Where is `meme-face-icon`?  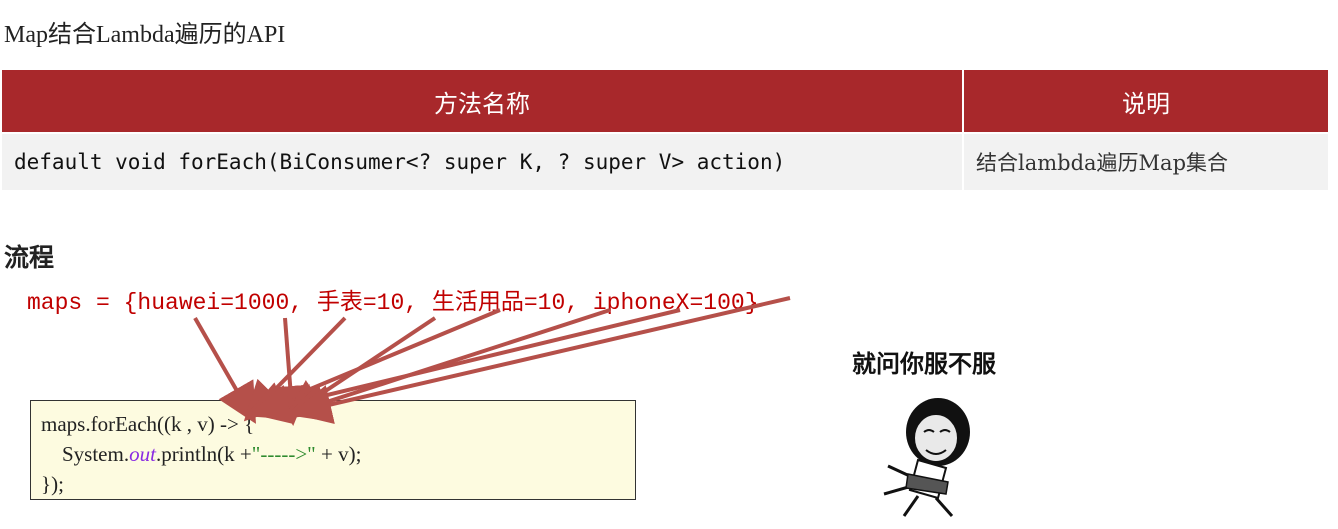
meme-face-icon is located at coordinates (926, 457).